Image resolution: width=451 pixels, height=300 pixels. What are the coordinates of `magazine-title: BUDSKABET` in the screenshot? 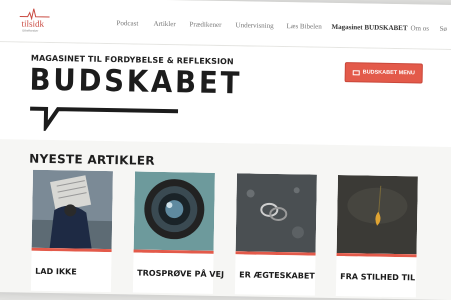 It's located at (136, 82).